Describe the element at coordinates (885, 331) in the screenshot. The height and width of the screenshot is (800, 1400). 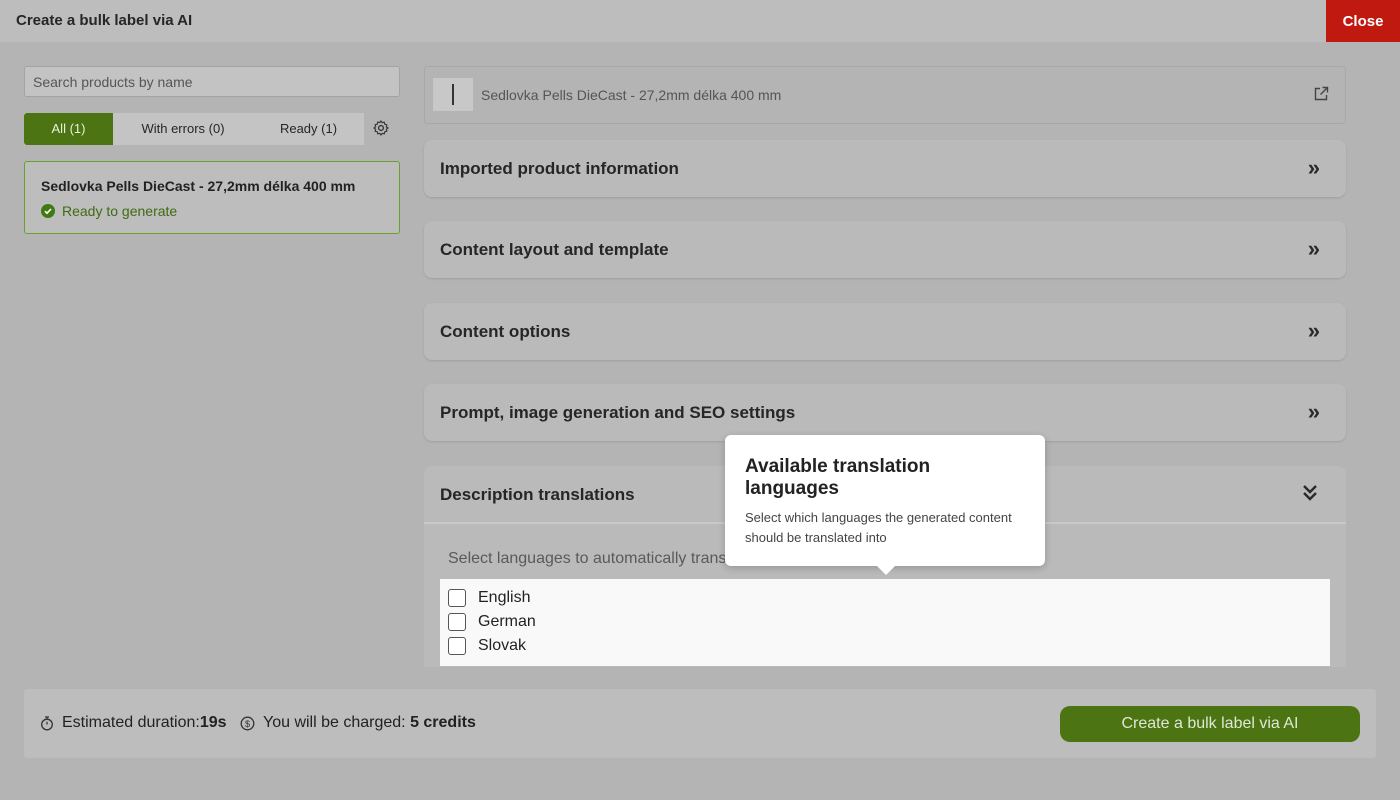
I see `section-content-options: Content options »` at that location.